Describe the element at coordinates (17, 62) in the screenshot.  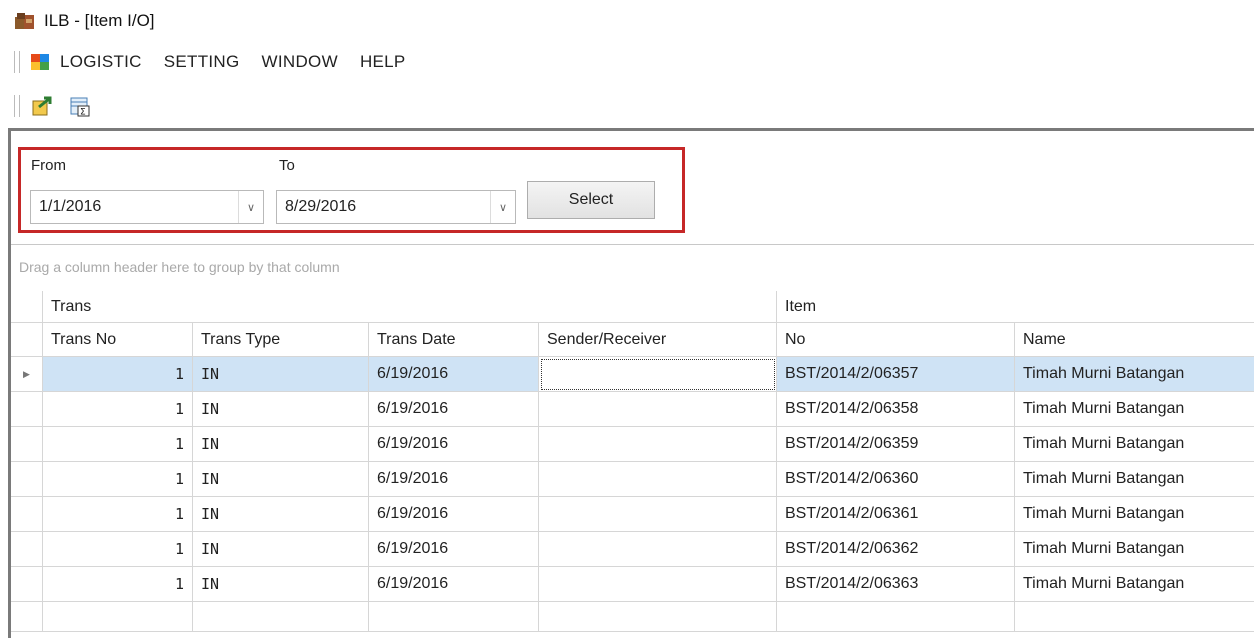
I see `menu-grip` at that location.